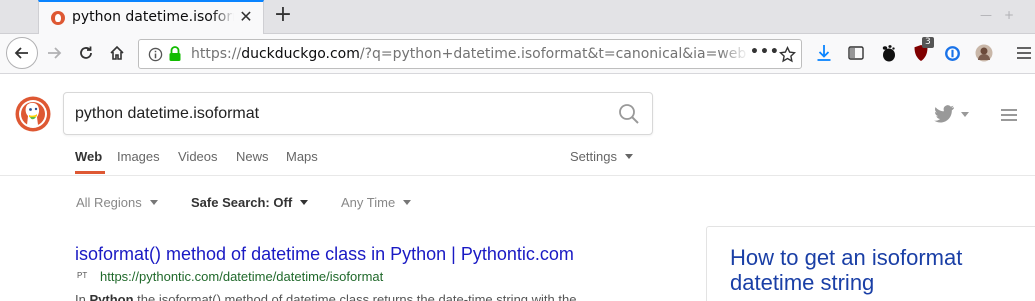 The image size is (1035, 301). I want to click on tab-news: News, so click(252, 156).